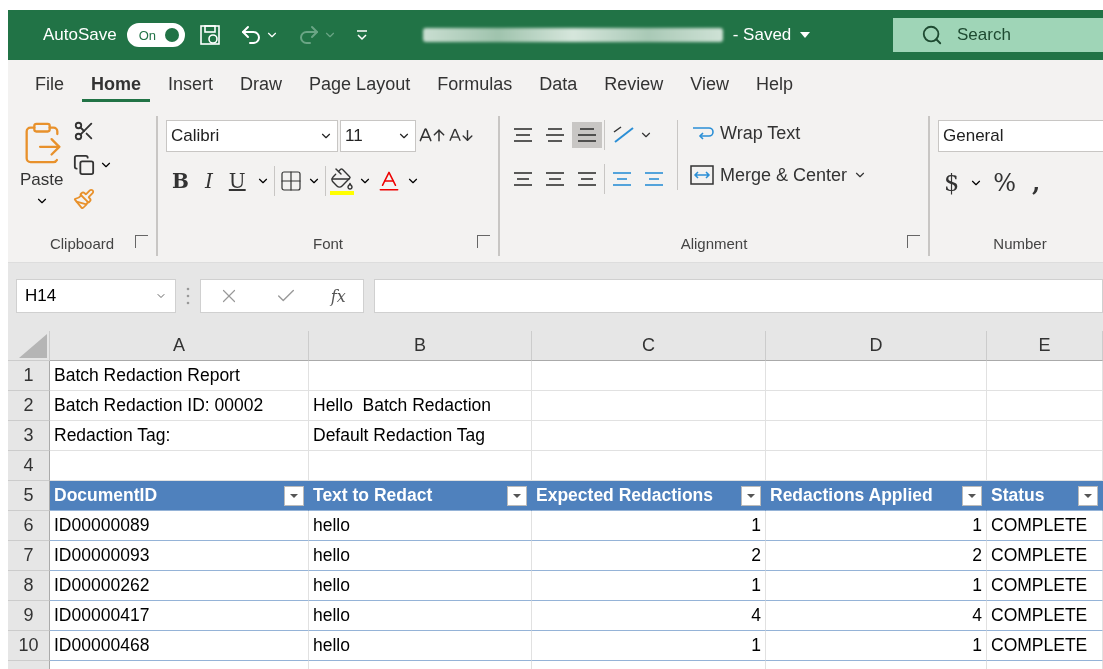 The height and width of the screenshot is (669, 1103). What do you see at coordinates (237, 181) in the screenshot?
I see `format-button: U` at bounding box center [237, 181].